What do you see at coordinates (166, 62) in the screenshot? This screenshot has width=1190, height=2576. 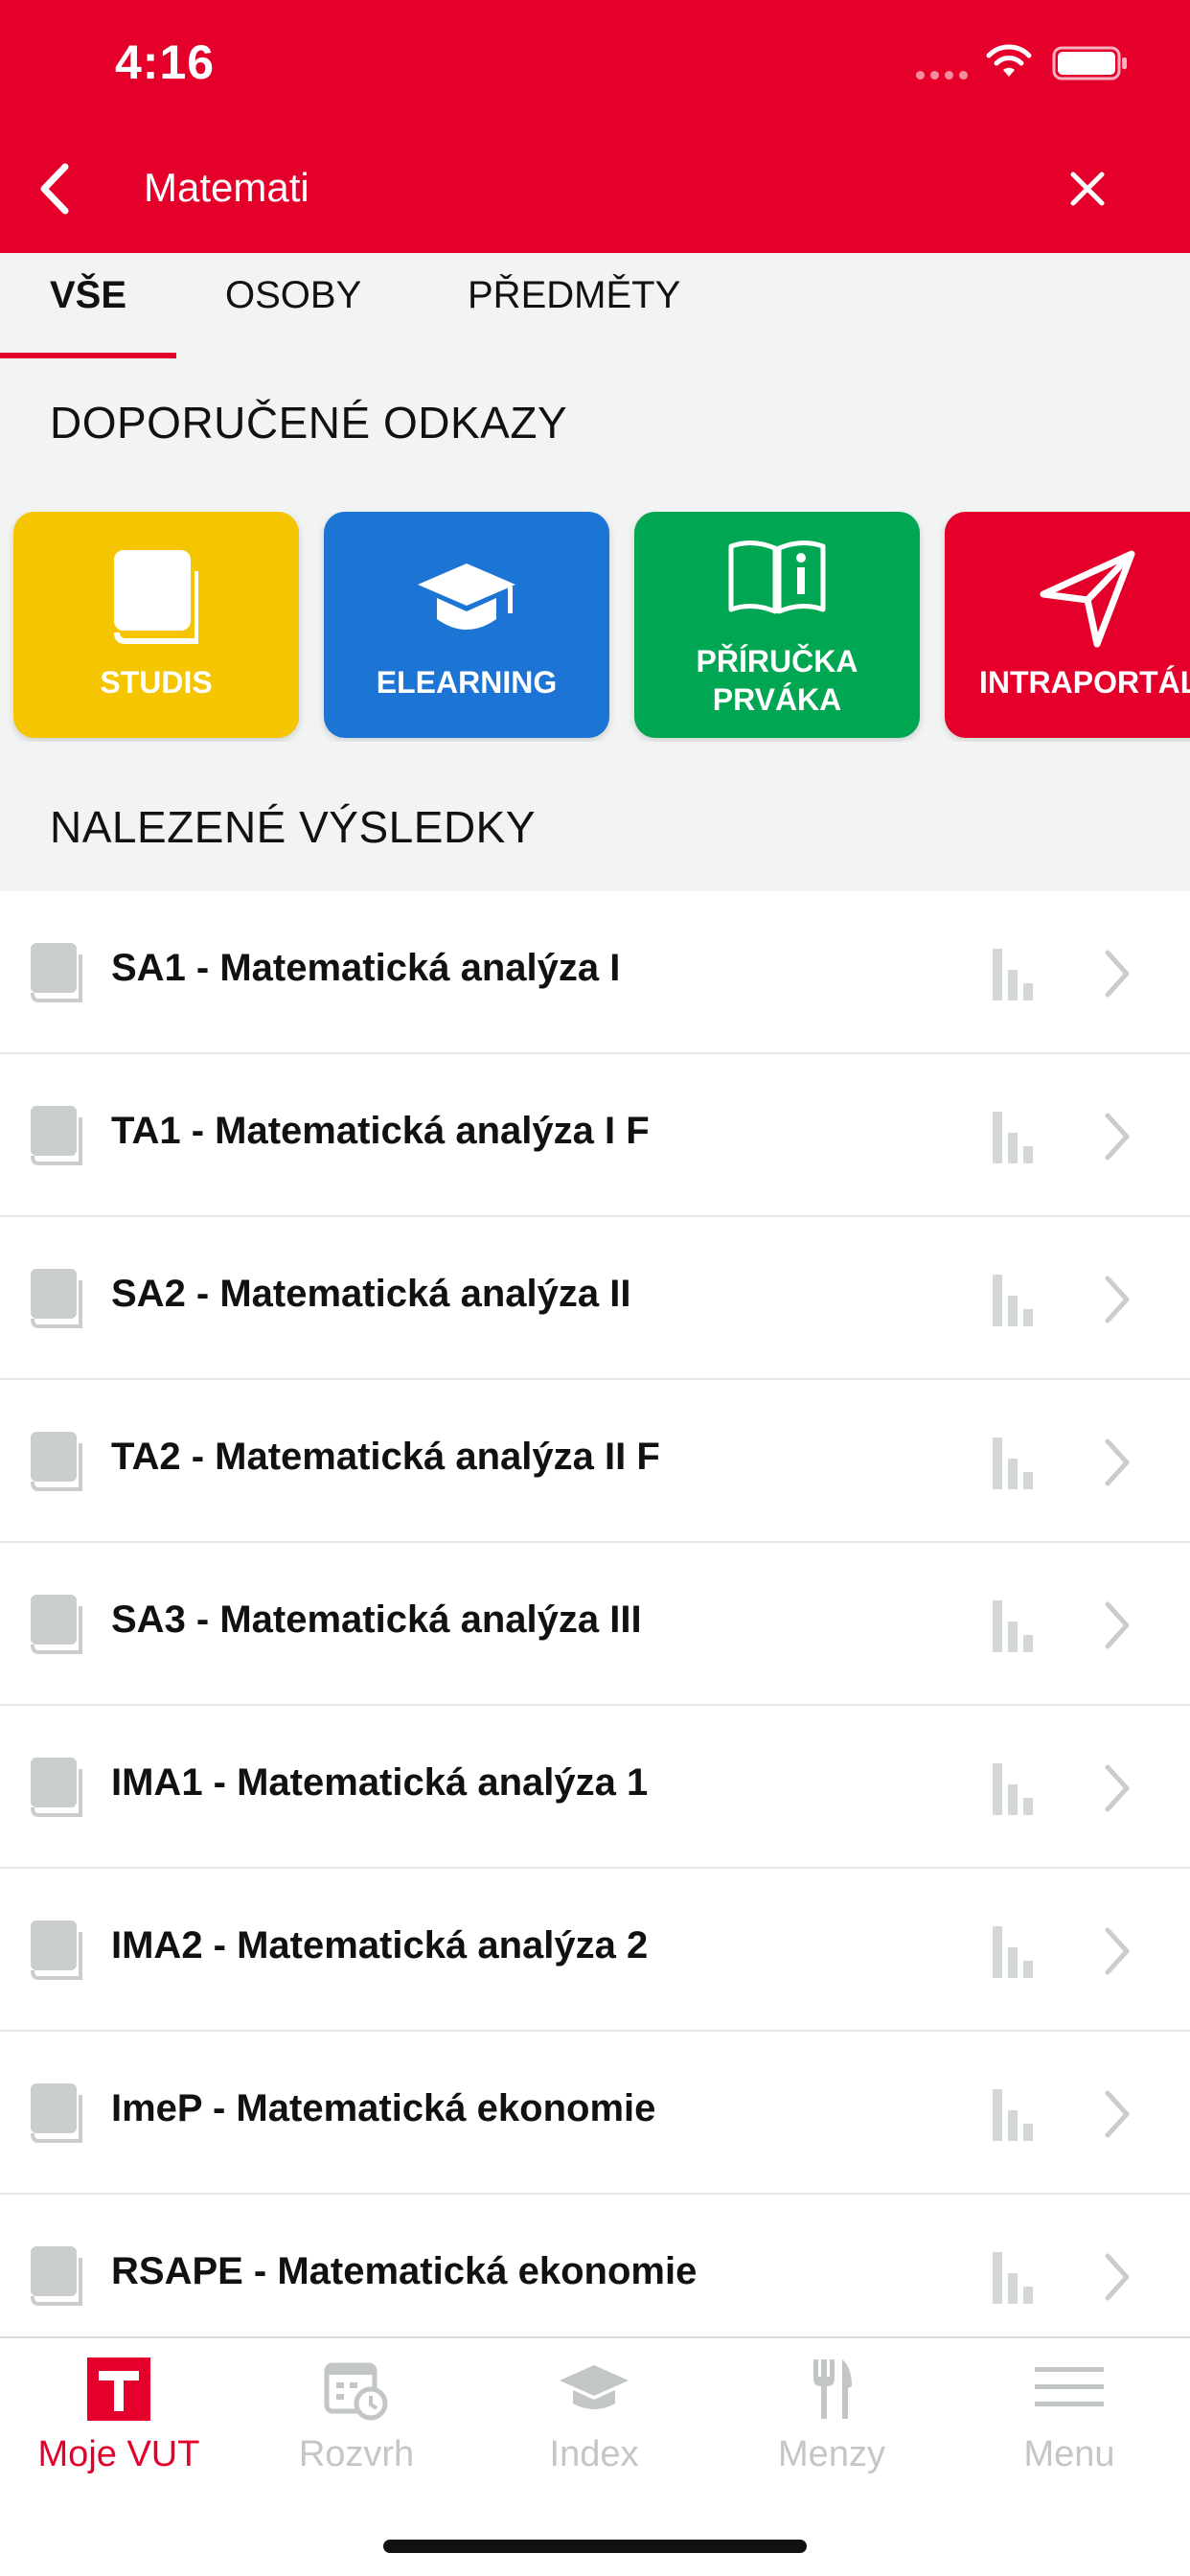 I see `status-time: 4:16` at bounding box center [166, 62].